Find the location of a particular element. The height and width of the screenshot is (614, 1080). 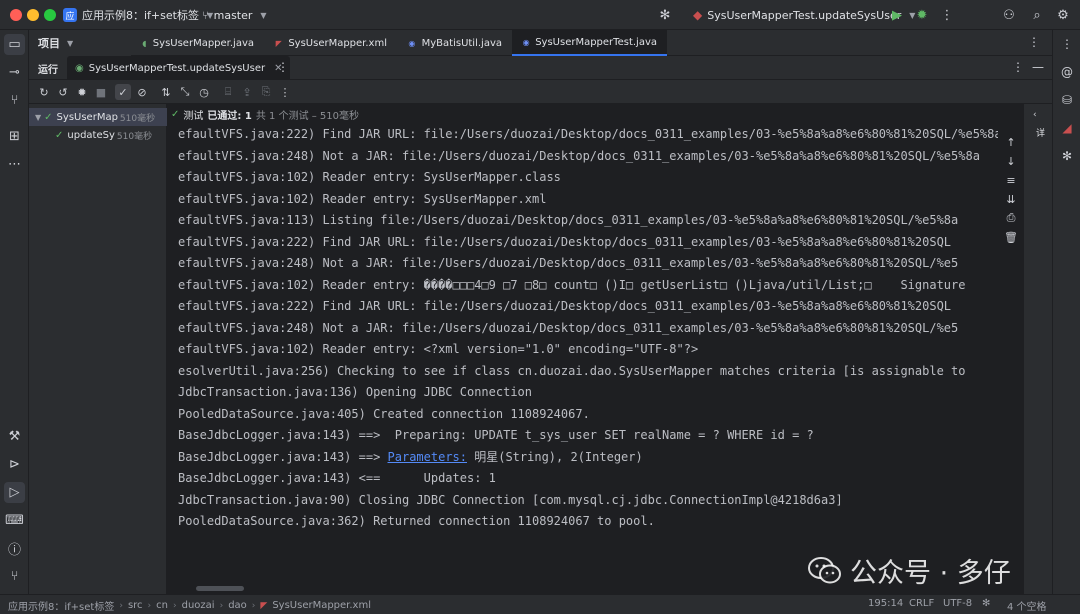

tree-row-test-class: ▼ ✓ SysUserMap 510毫秒 is located at coordinates (98, 117).